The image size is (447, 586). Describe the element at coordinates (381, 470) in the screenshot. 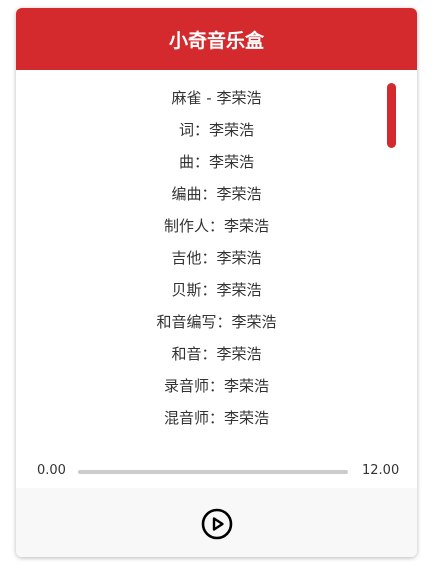

I see `total-time: 12.00` at that location.